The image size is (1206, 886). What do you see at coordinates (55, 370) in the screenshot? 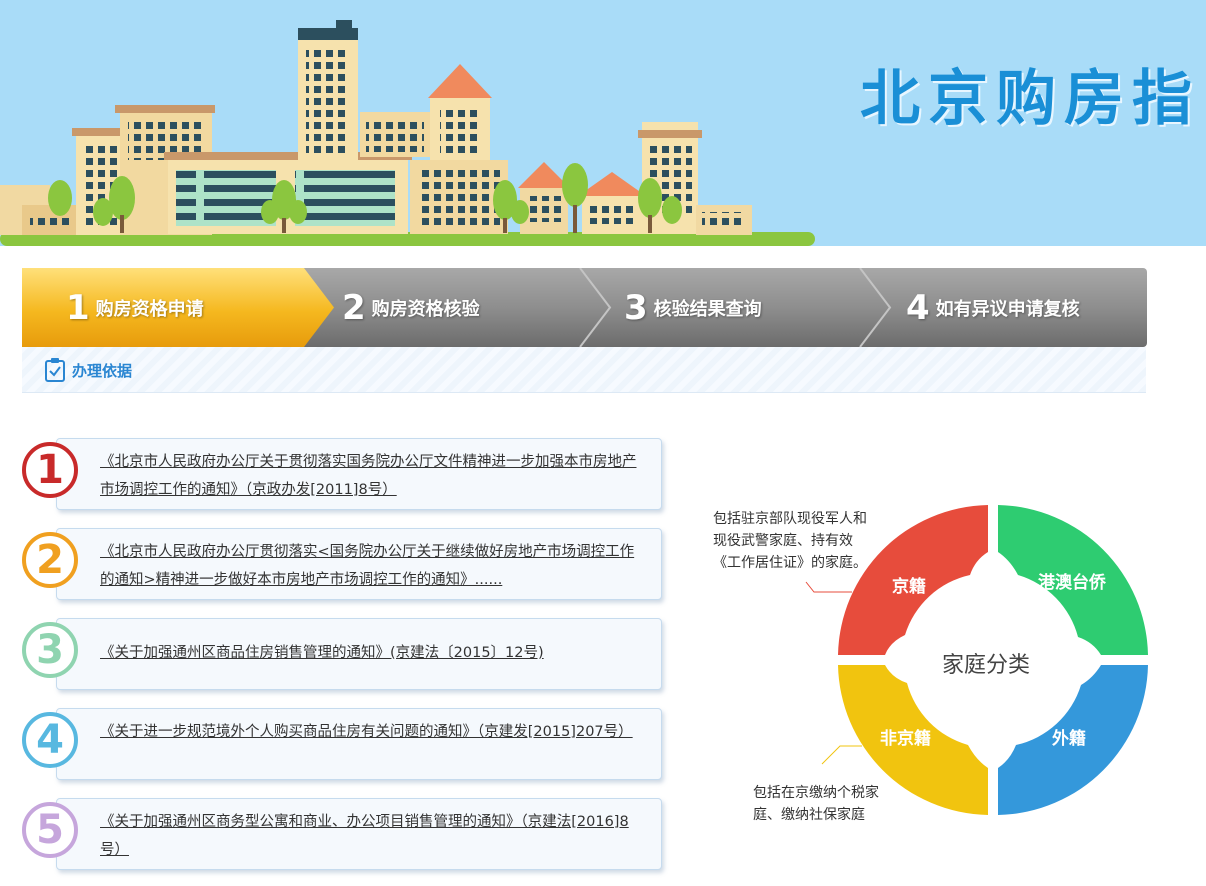
I see `clipboard-check-icon` at bounding box center [55, 370].